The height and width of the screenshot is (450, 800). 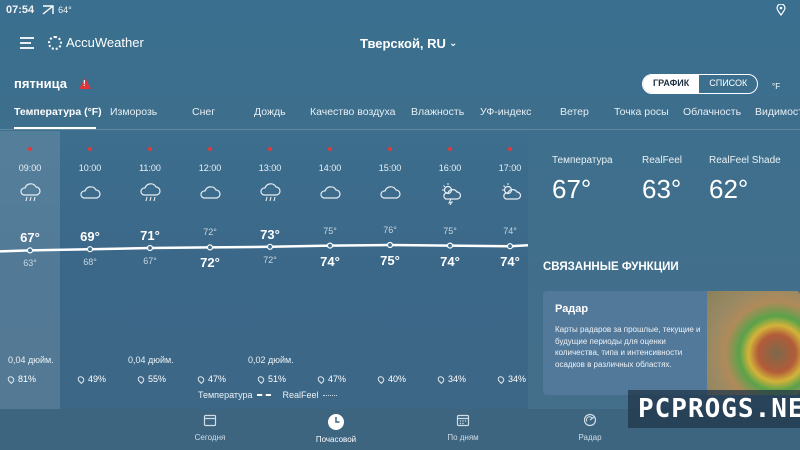 I want to click on hour-column: 10:00, so click(x=90, y=176).